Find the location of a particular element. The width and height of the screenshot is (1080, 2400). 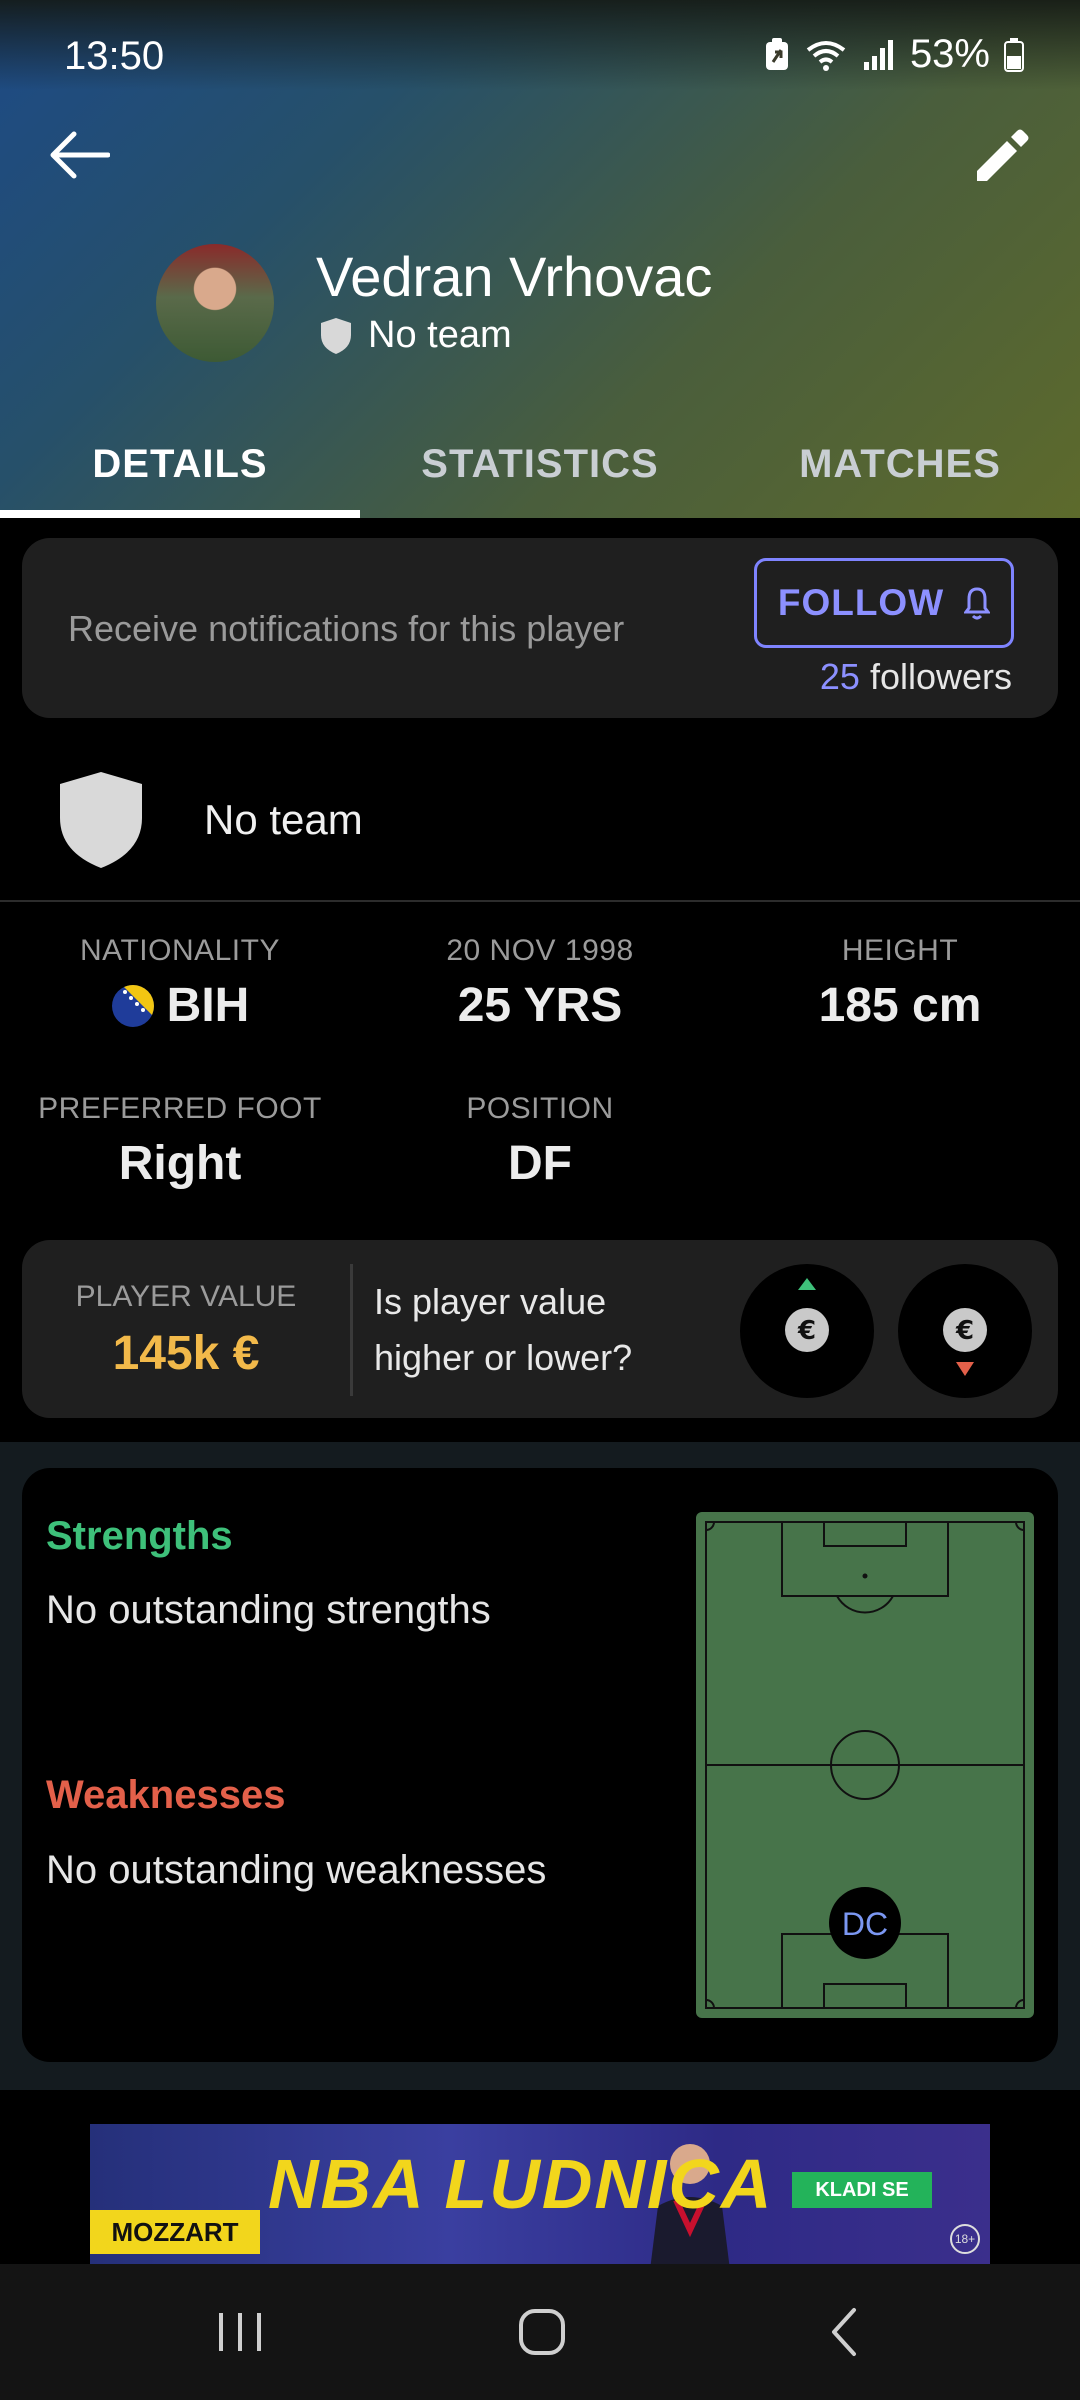

info-preferred-foot: PREFERRED FOOT Right is located at coordinates (180, 1141).